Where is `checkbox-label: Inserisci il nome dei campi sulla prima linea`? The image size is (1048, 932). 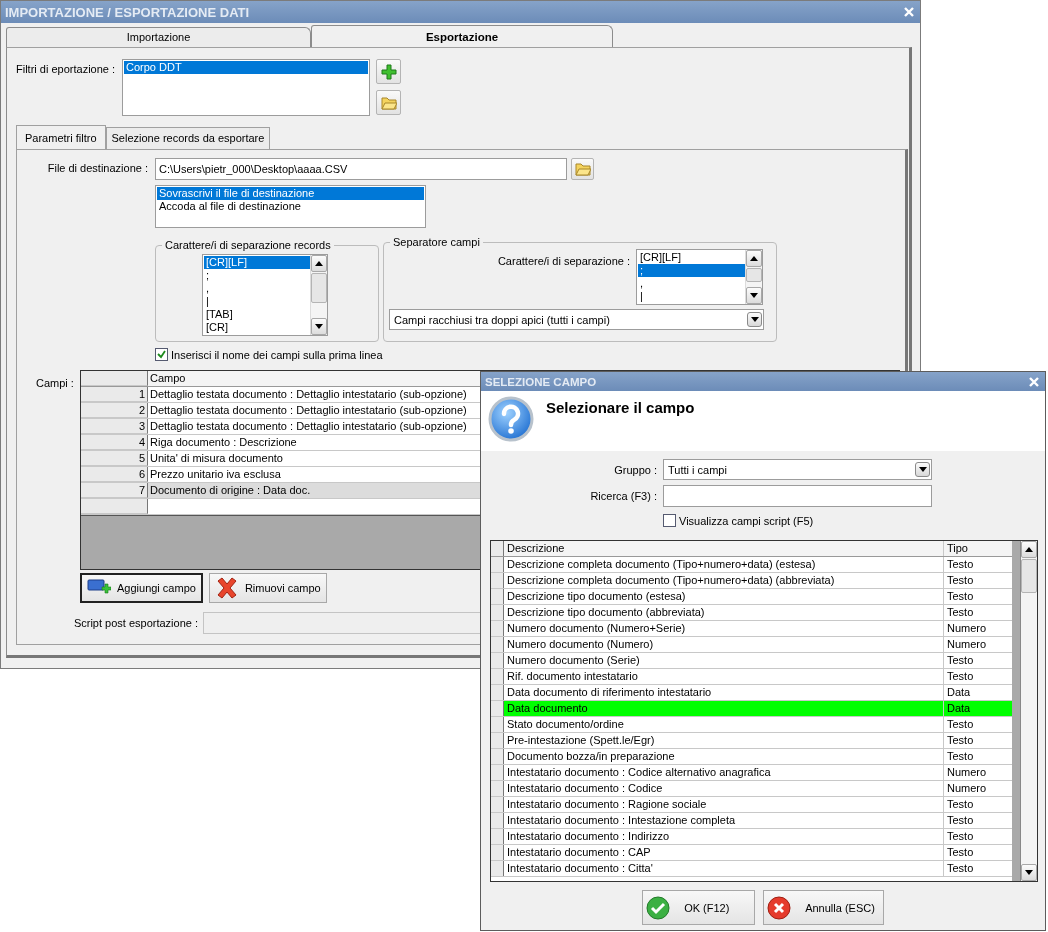
checkbox-label: Inserisci il nome dei campi sulla prima linea is located at coordinates (277, 354).